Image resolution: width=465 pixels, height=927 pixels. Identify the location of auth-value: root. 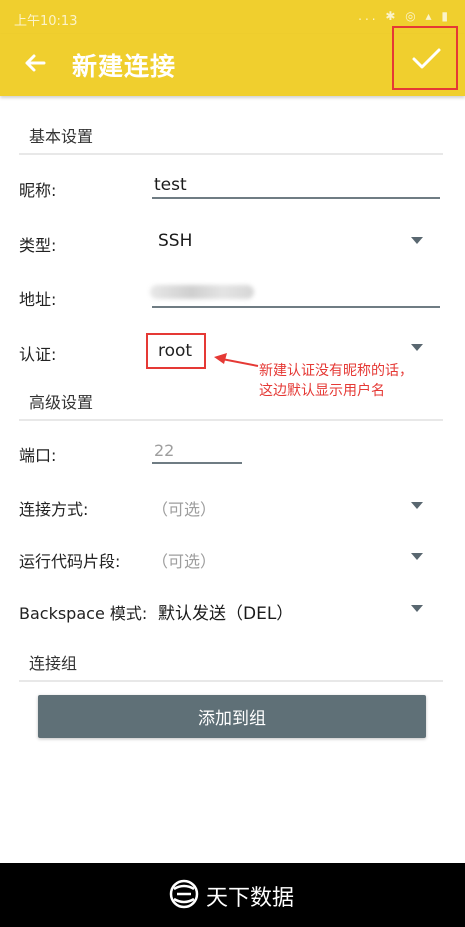
(175, 351).